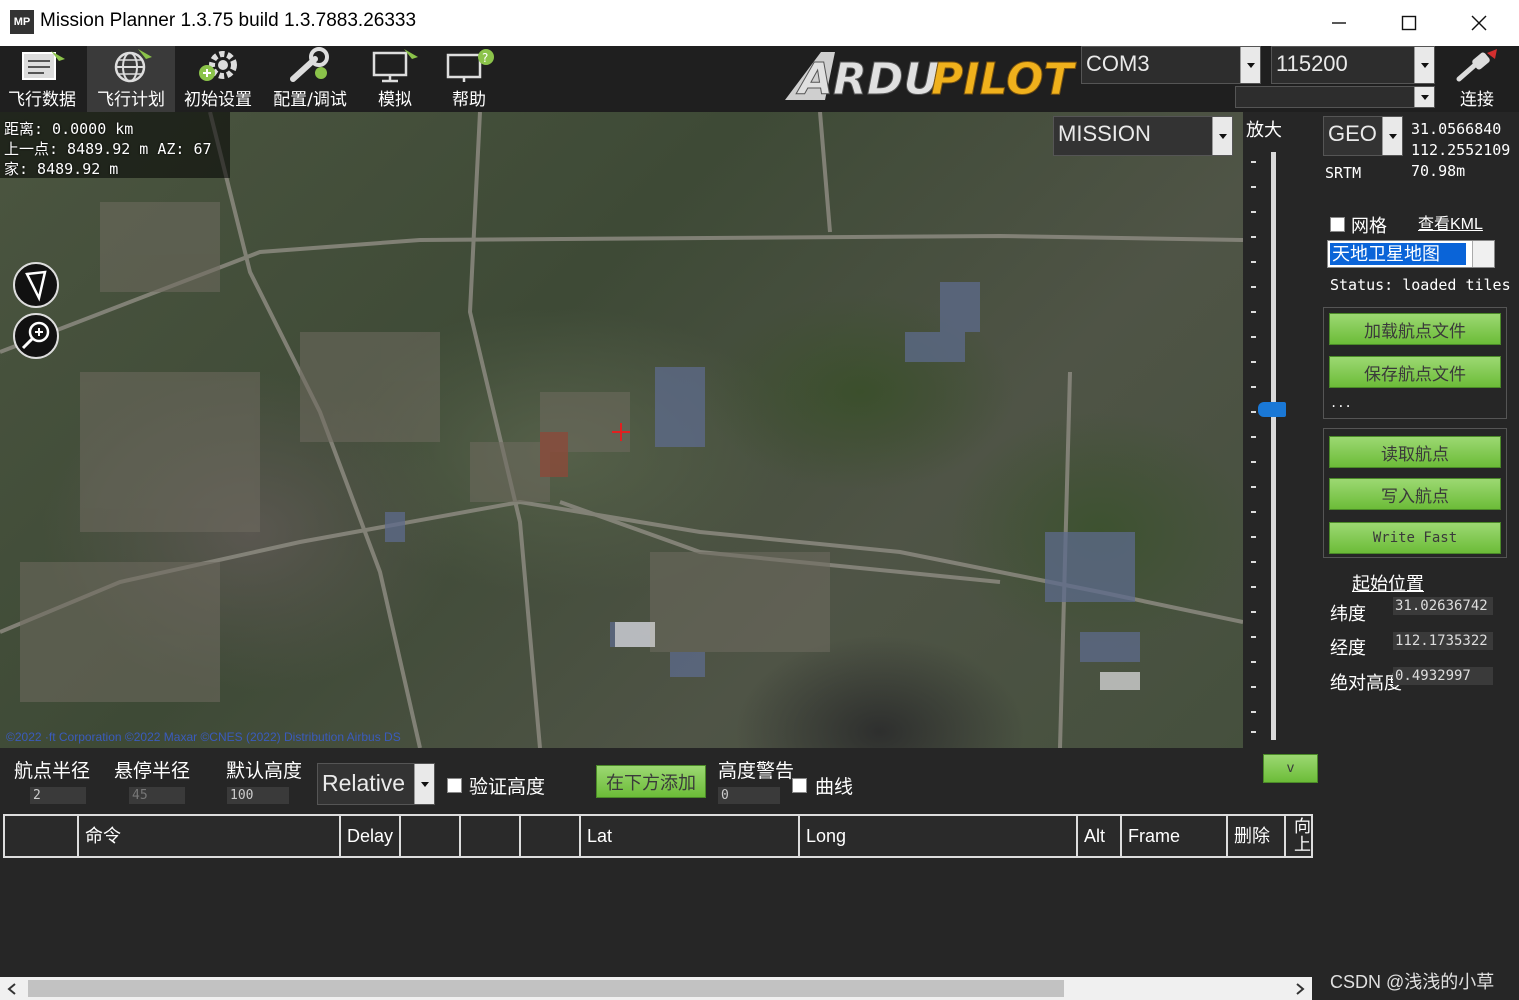 This screenshot has height=1000, width=1519. What do you see at coordinates (1398, 254) in the screenshot?
I see `map-provider-value: 天地卫星地图` at bounding box center [1398, 254].